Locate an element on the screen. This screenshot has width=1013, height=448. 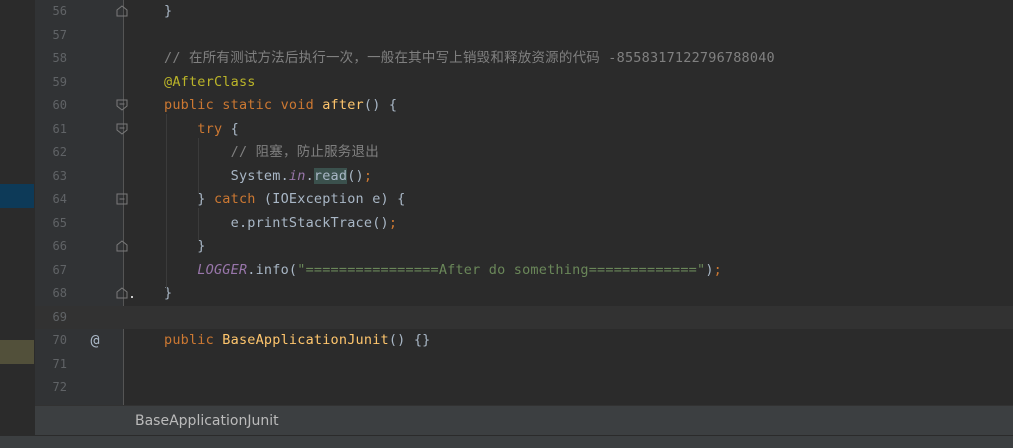
code-line: @AfterClass is located at coordinates (210, 82).